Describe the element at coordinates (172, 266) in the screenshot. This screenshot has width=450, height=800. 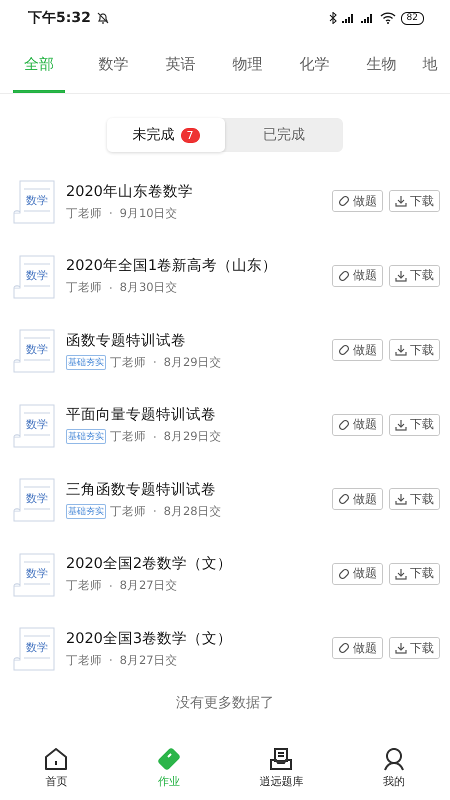
I see `assignment-title: 2020年全国1卷新高考（山东）` at that location.